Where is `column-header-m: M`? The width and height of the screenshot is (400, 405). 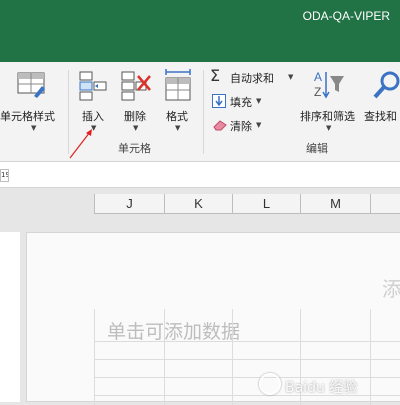
column-header-m: M is located at coordinates (335, 204).